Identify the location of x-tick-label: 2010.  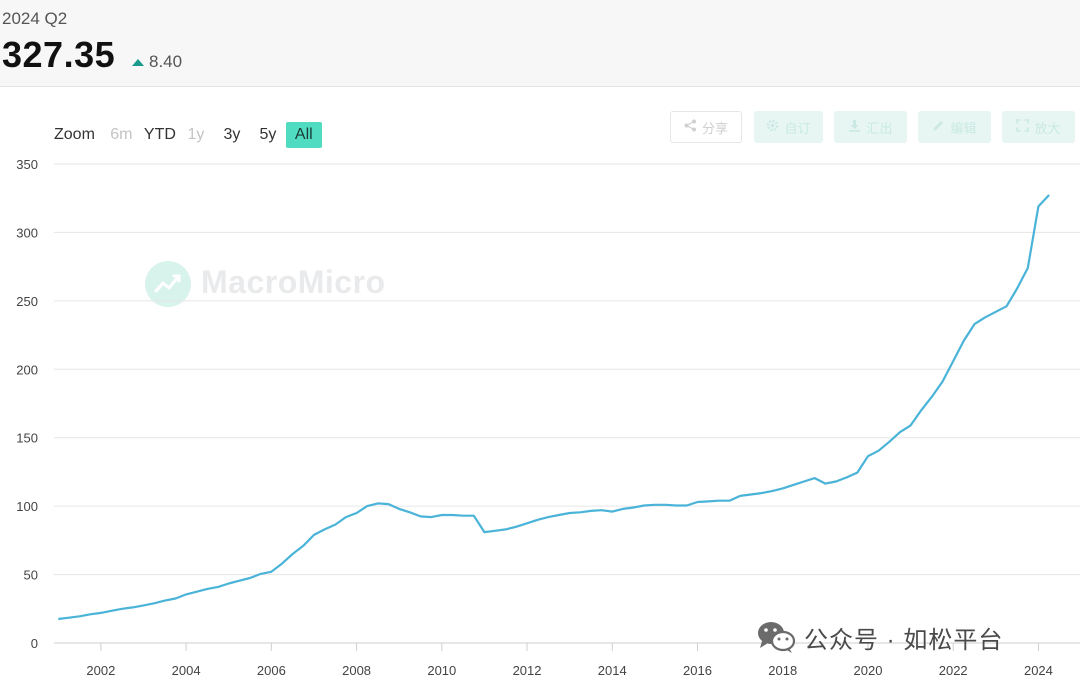
(441, 670).